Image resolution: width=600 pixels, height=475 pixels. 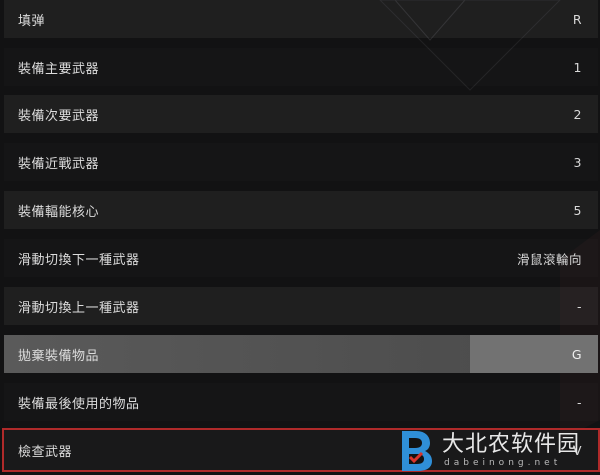 I want to click on keybind-row-equip-primary: 裝備主要武器 1, so click(x=301, y=67).